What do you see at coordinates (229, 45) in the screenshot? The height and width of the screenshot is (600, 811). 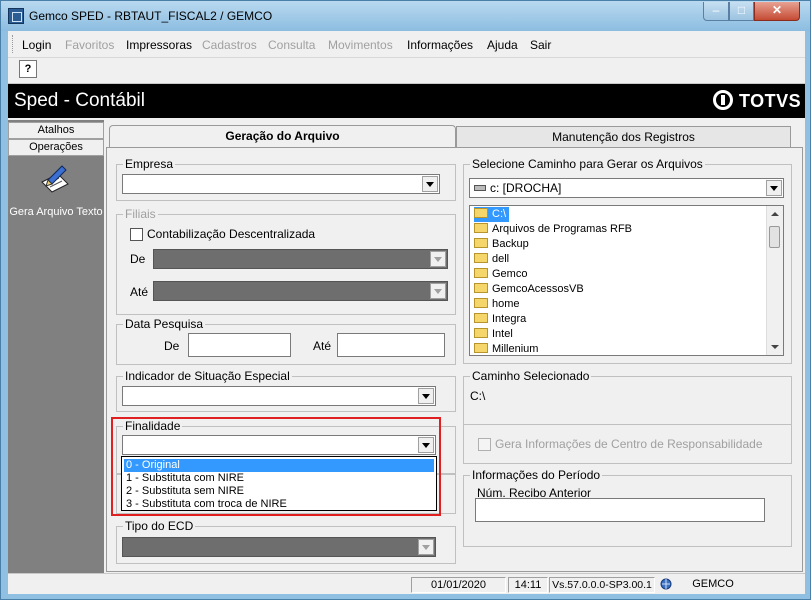 I see `menu-cadastros: Cadastros` at bounding box center [229, 45].